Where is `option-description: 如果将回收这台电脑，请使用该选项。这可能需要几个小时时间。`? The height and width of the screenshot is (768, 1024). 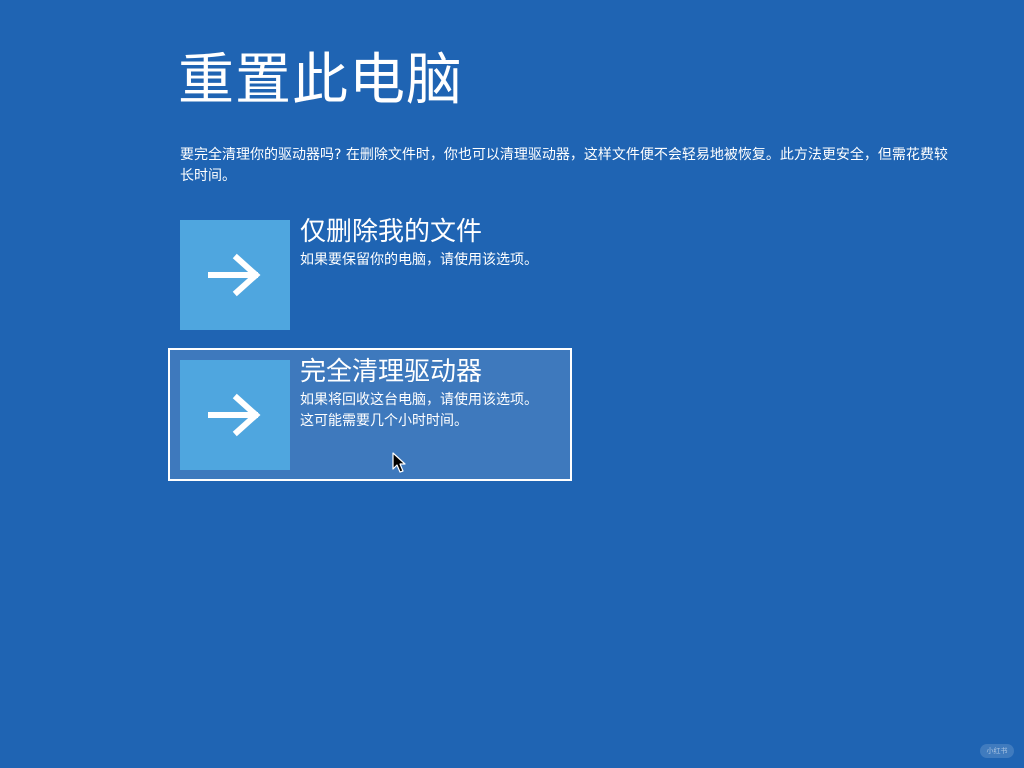
option-description: 如果将回收这台电脑，请使用该选项。这可能需要几个小时时间。 is located at coordinates (419, 410).